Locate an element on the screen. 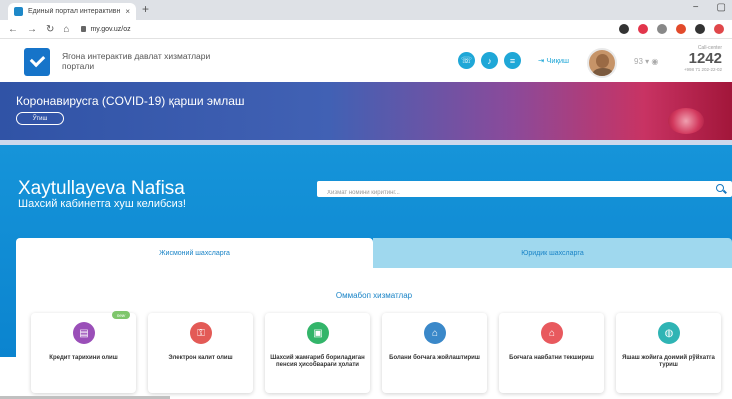  login-link: ⇥ Чиқиш is located at coordinates (553, 60).